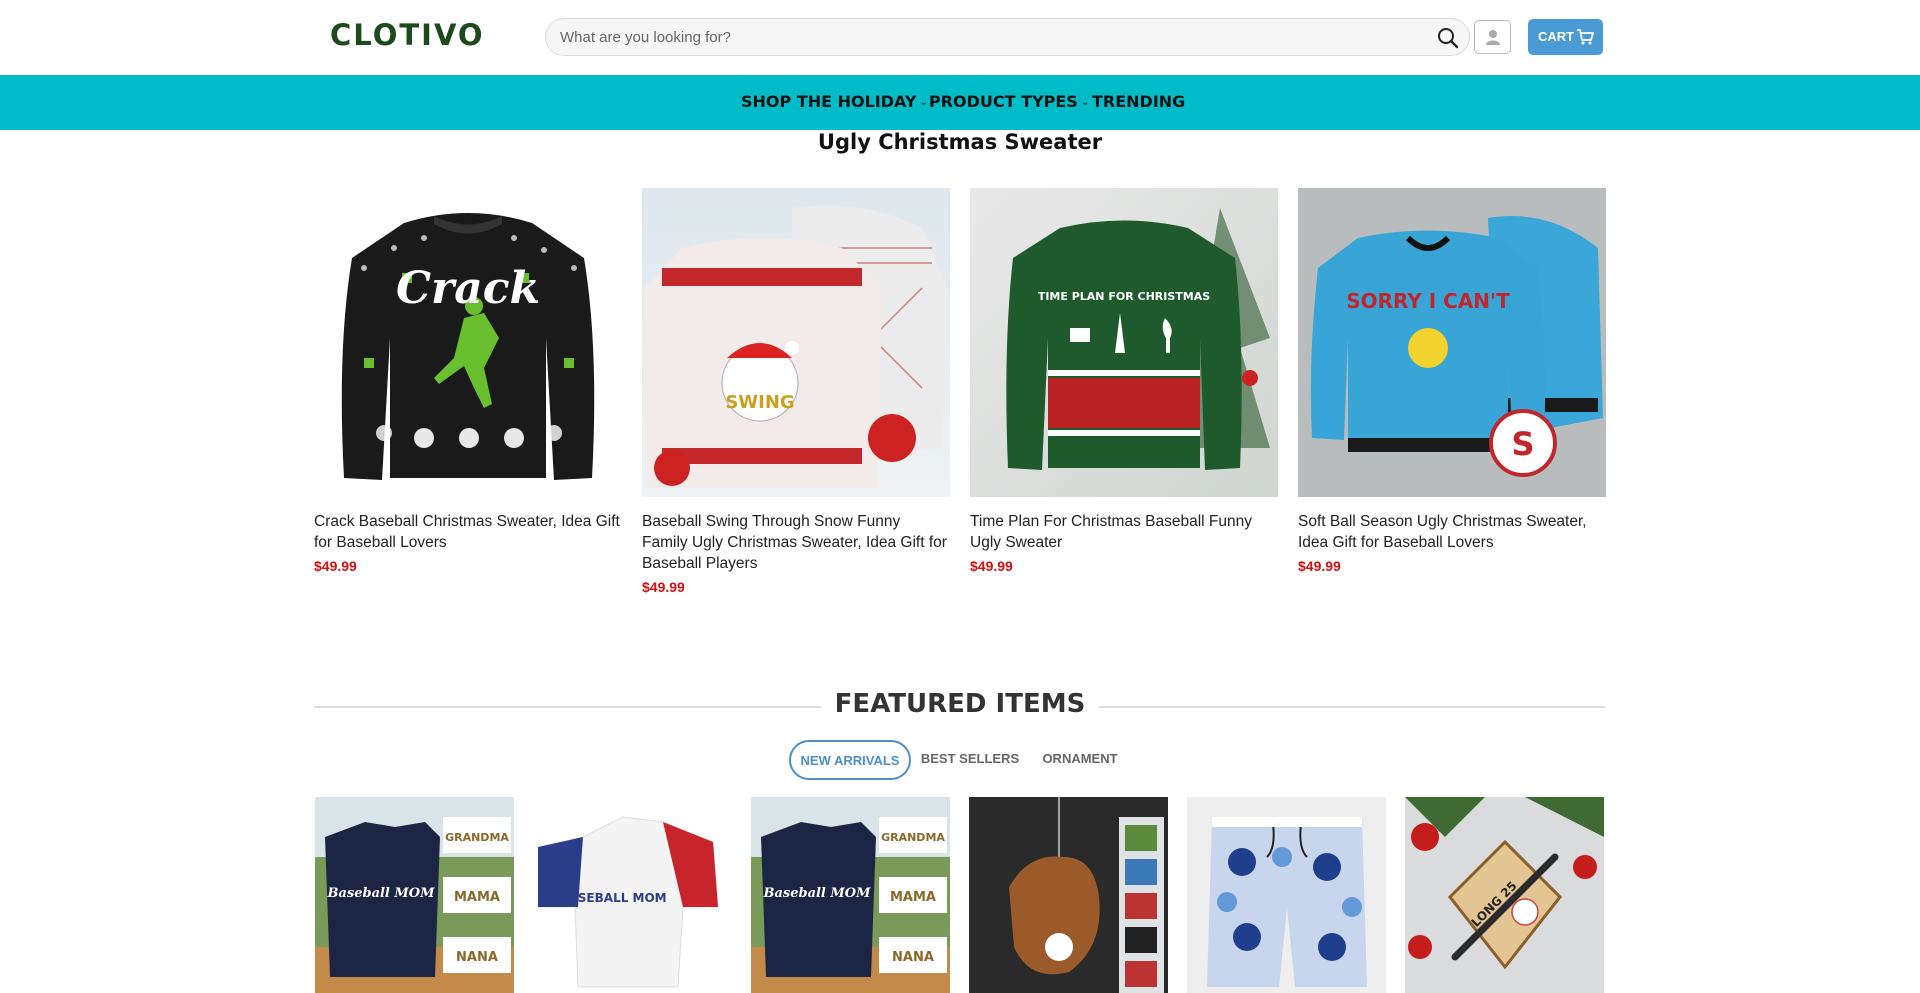 The image size is (1920, 993). Describe the element at coordinates (985, 37) in the screenshot. I see `search-input` at that location.